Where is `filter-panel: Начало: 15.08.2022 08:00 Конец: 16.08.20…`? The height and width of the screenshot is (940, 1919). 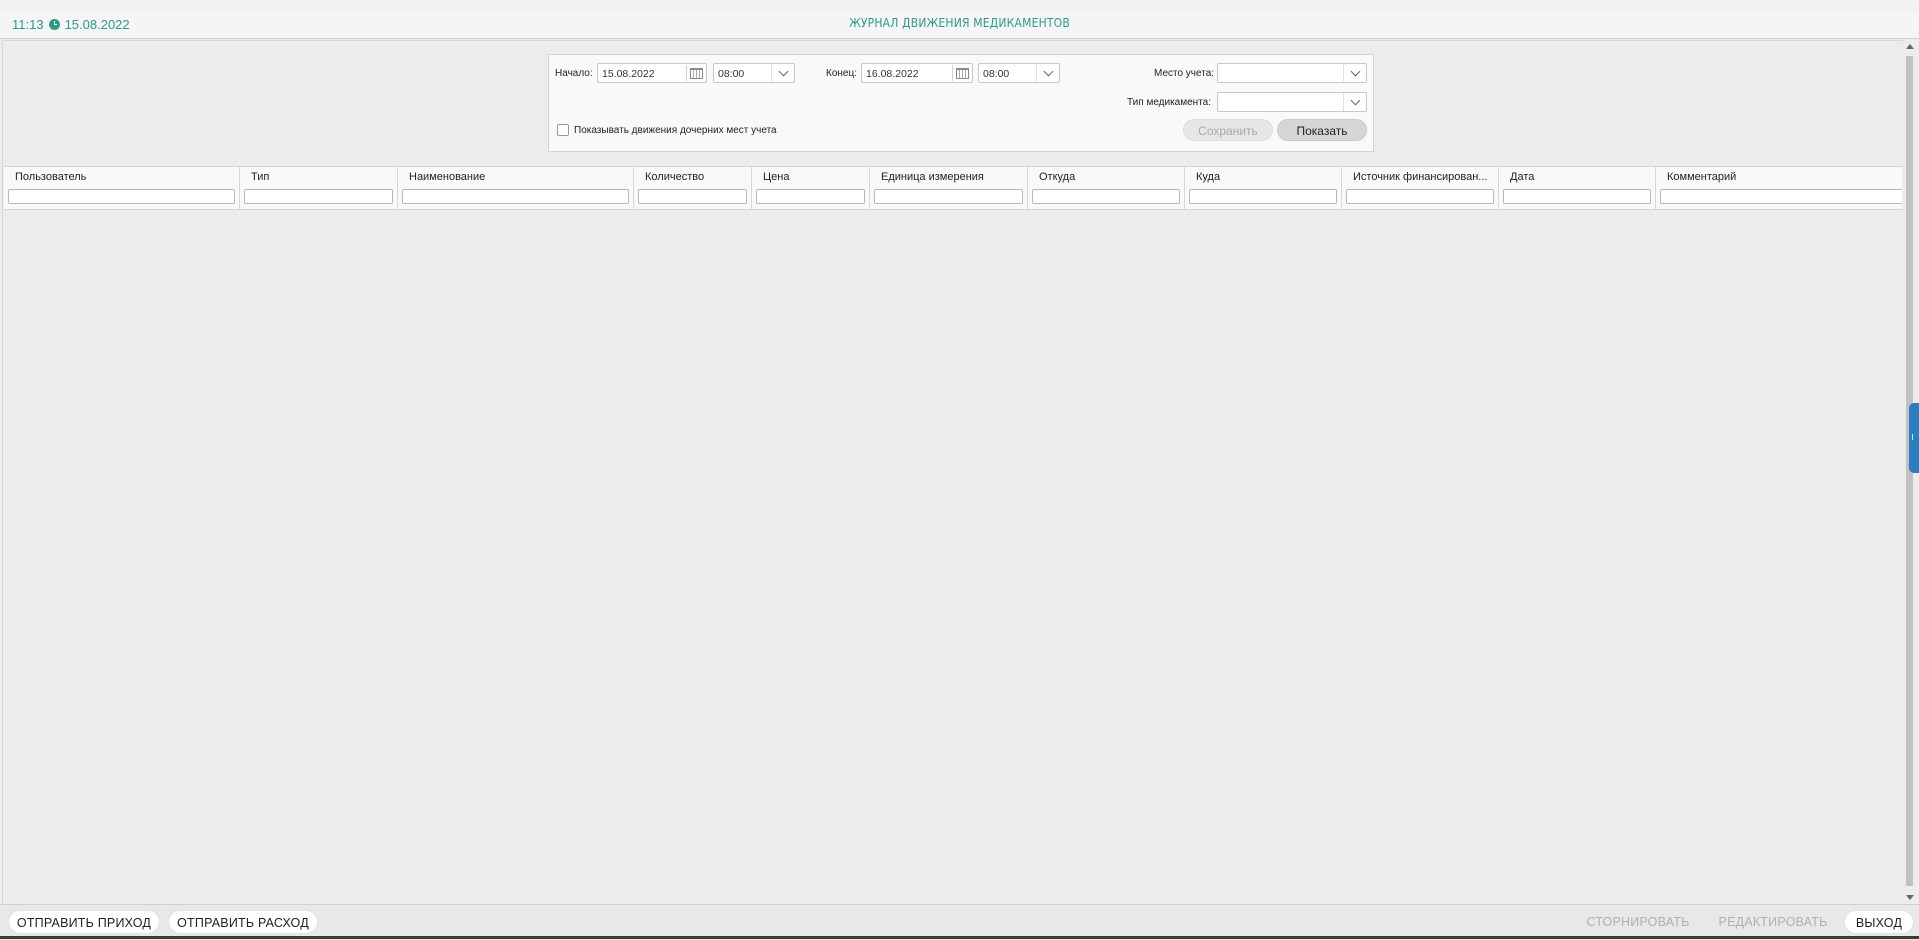
filter-panel: Начало: 15.08.2022 08:00 Конец: 16.08.20… is located at coordinates (961, 103).